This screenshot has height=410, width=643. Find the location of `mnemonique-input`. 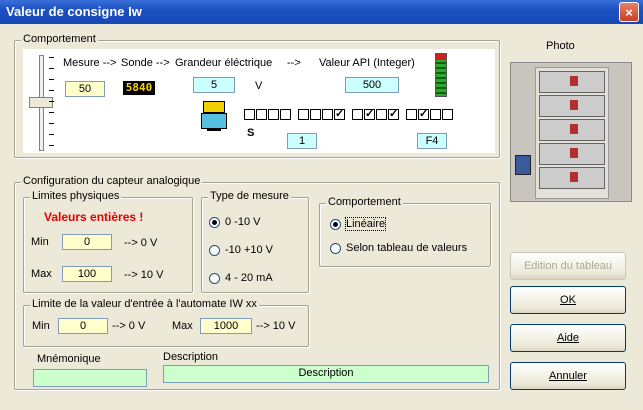

mnemonique-input is located at coordinates (90, 378).